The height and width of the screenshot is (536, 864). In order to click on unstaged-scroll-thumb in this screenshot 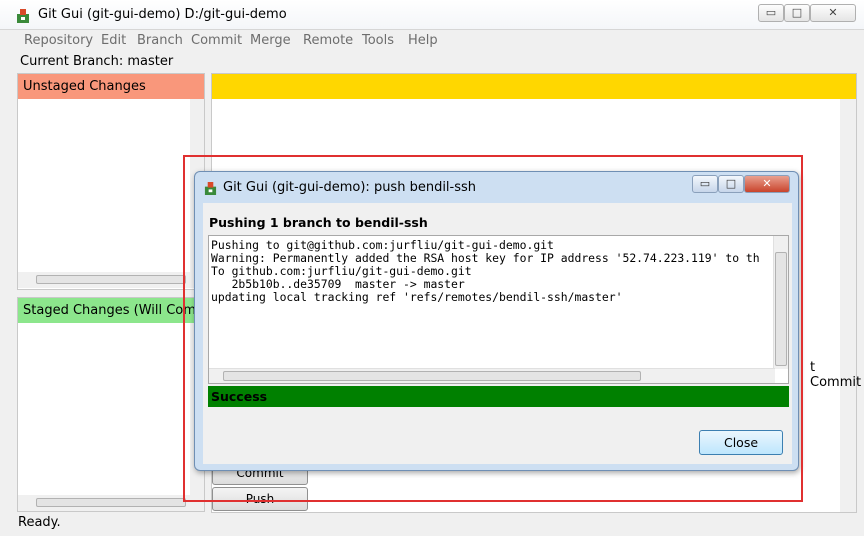, I will do `click(111, 279)`.